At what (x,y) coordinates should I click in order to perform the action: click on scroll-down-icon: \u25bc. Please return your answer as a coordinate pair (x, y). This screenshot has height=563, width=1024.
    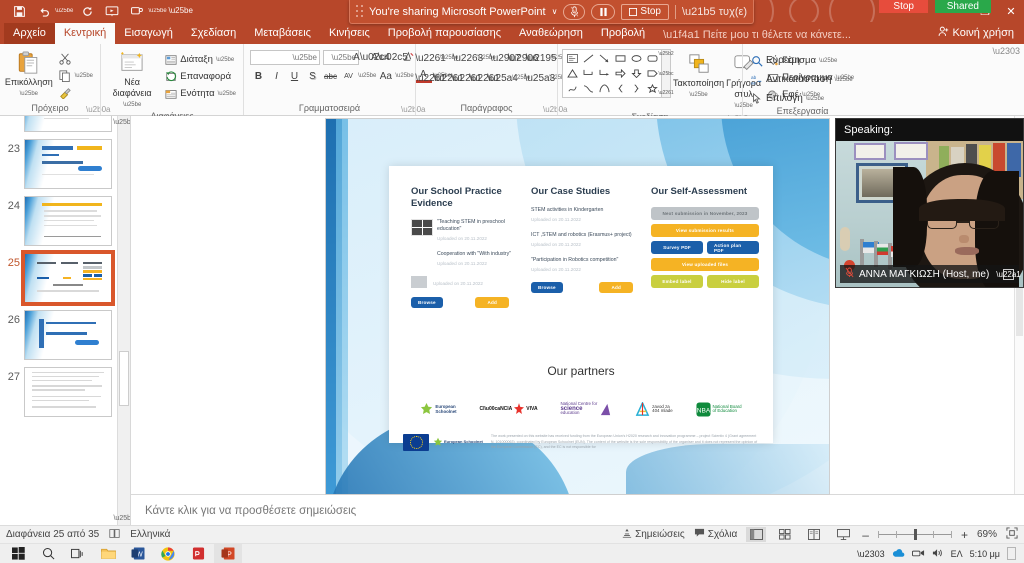
    Looking at the image, I should click on (121, 518).